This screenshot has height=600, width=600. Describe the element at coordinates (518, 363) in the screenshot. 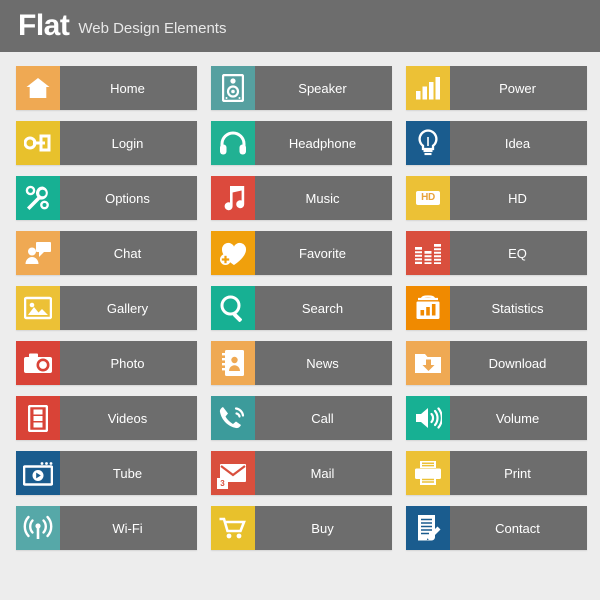

I see `button-label: Download` at that location.